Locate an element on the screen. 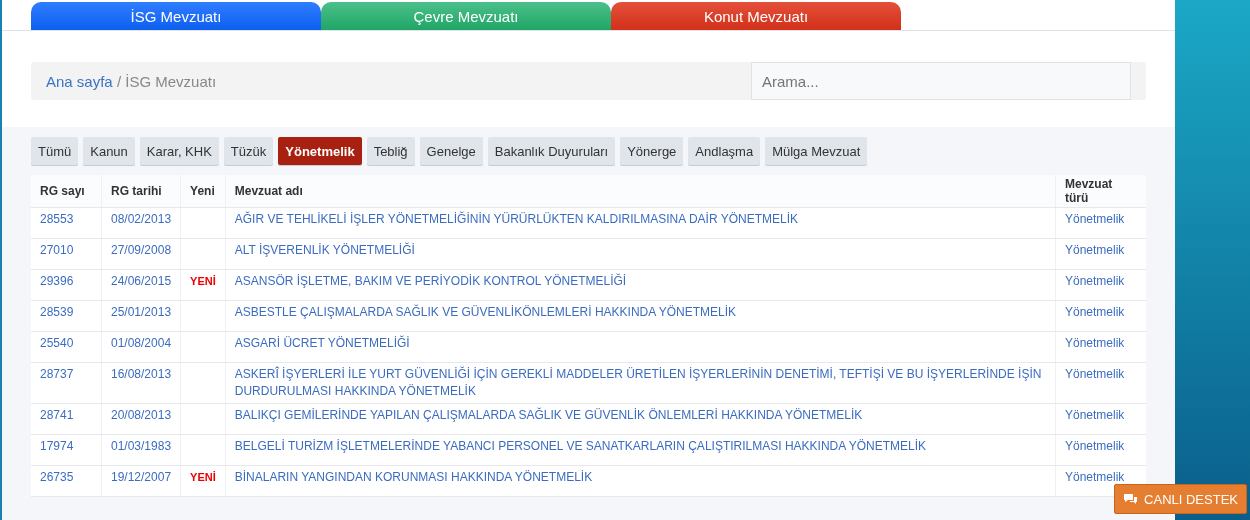  table-cell: 28741 is located at coordinates (66, 419).